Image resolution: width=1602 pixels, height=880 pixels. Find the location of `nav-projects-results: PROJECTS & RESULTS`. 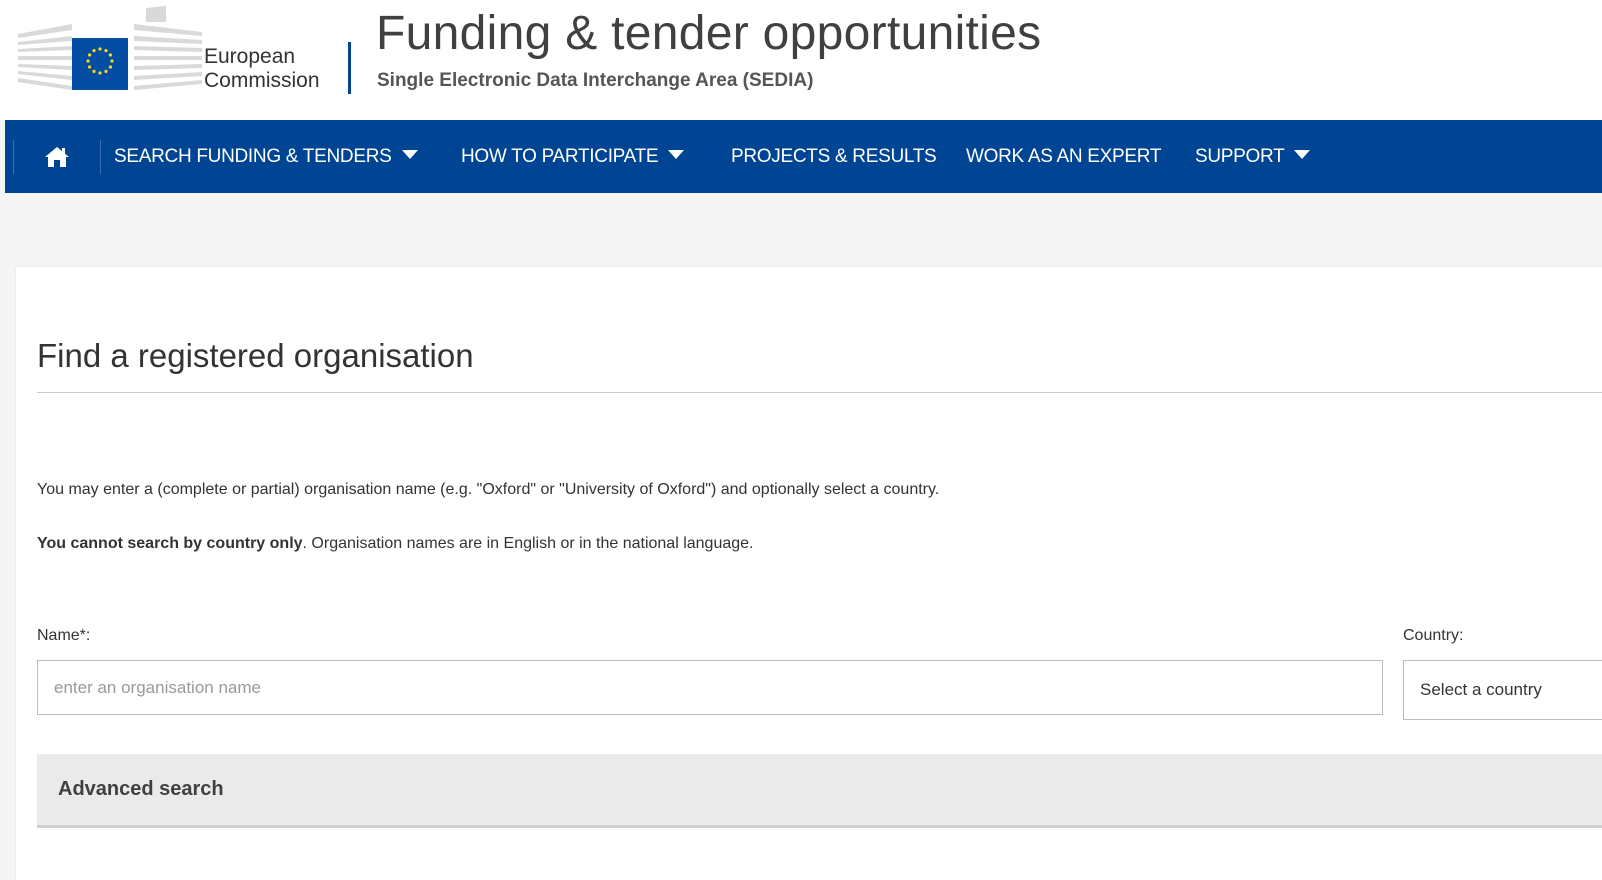

nav-projects-results: PROJECTS & RESULTS is located at coordinates (834, 156).